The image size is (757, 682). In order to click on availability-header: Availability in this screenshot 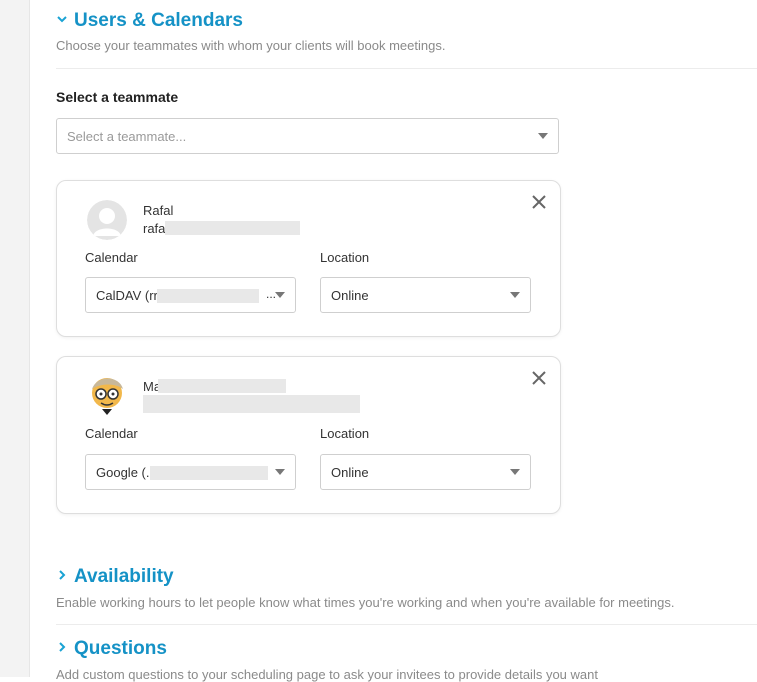, I will do `click(115, 577)`.